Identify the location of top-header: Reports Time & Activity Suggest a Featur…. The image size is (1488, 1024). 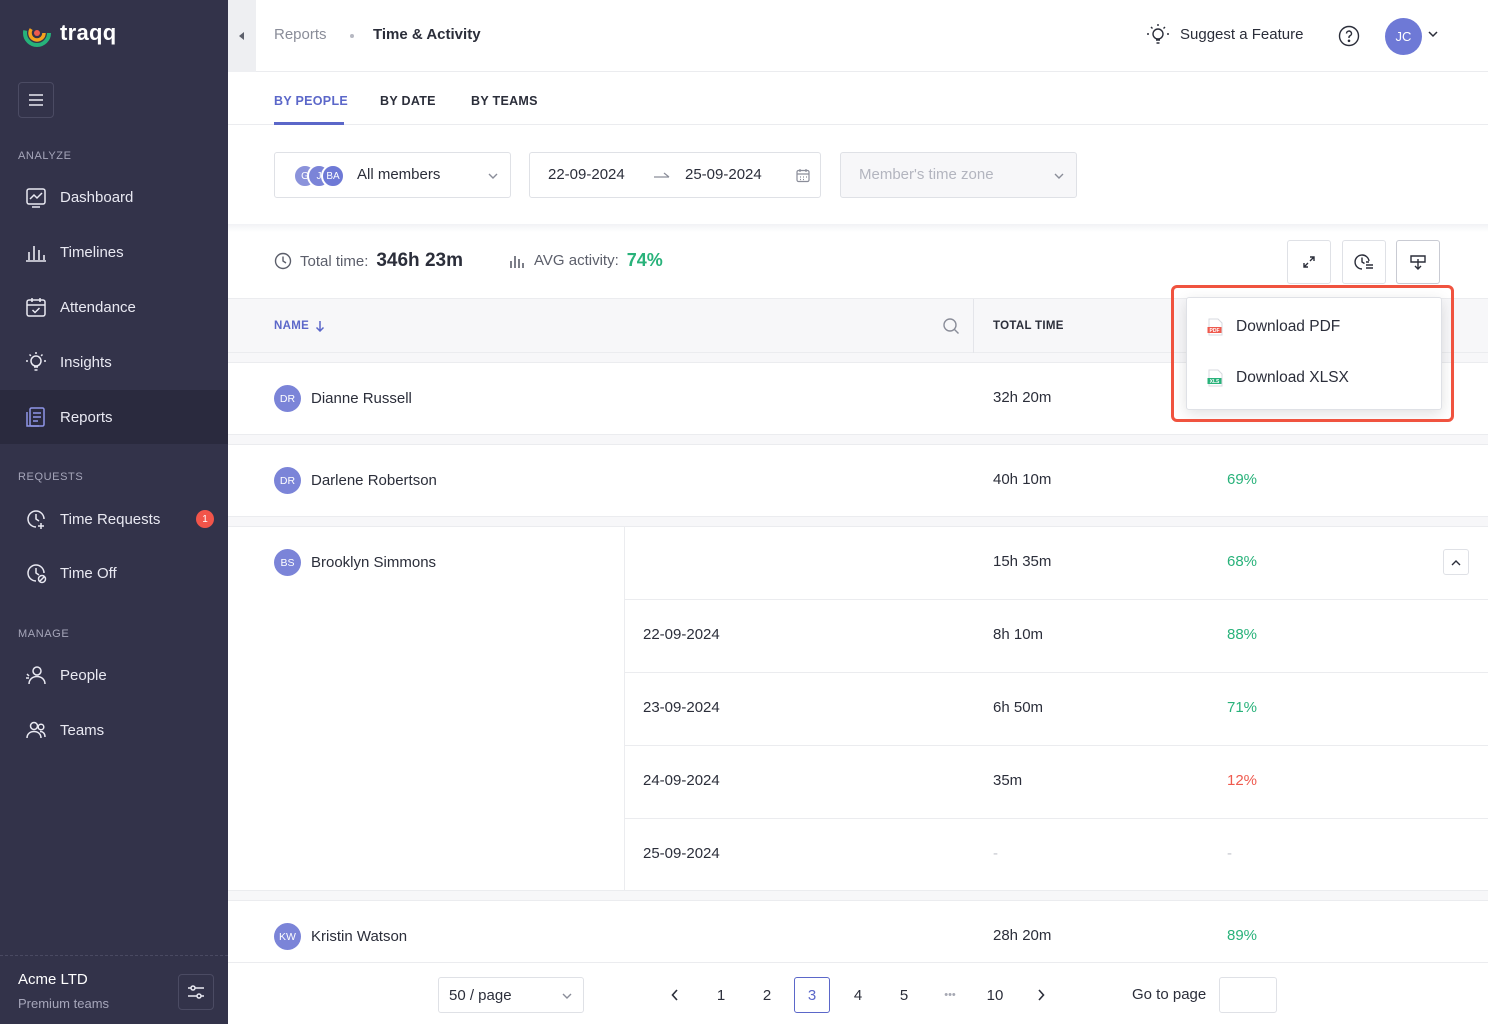
(872, 36).